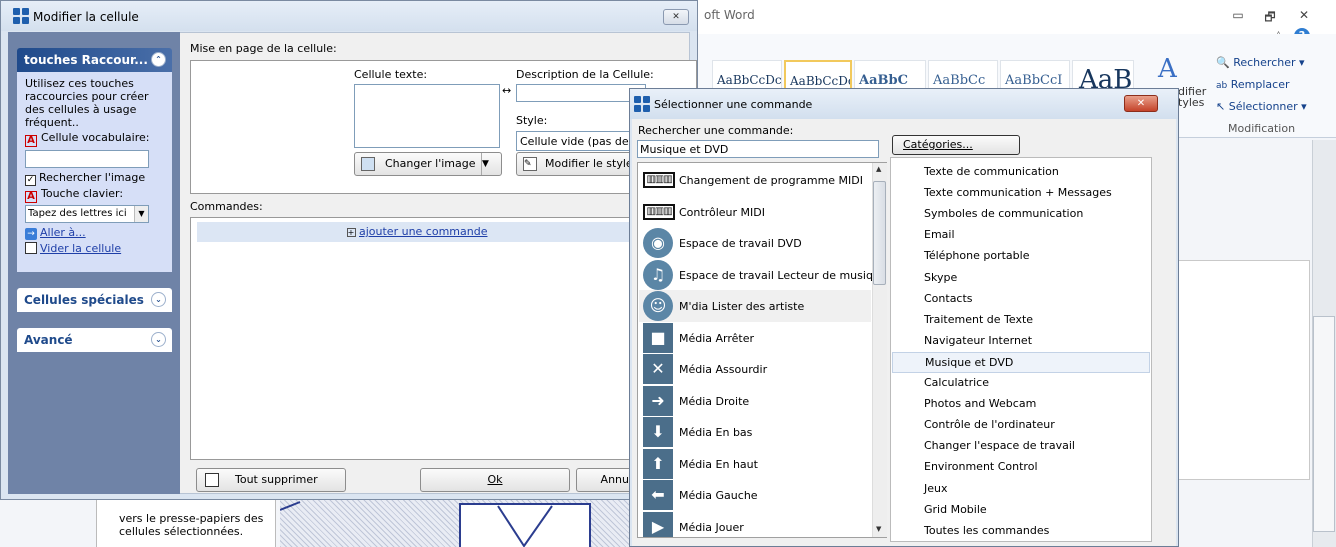 This screenshot has height=547, width=1336. What do you see at coordinates (718, 464) in the screenshot?
I see `command-label: Média En haut` at bounding box center [718, 464].